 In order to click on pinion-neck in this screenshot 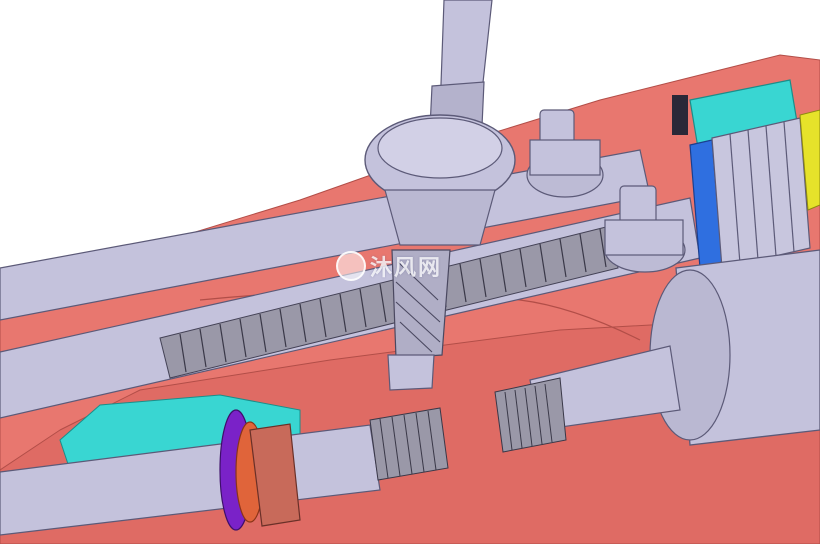, I will do `click(440, 217)`.